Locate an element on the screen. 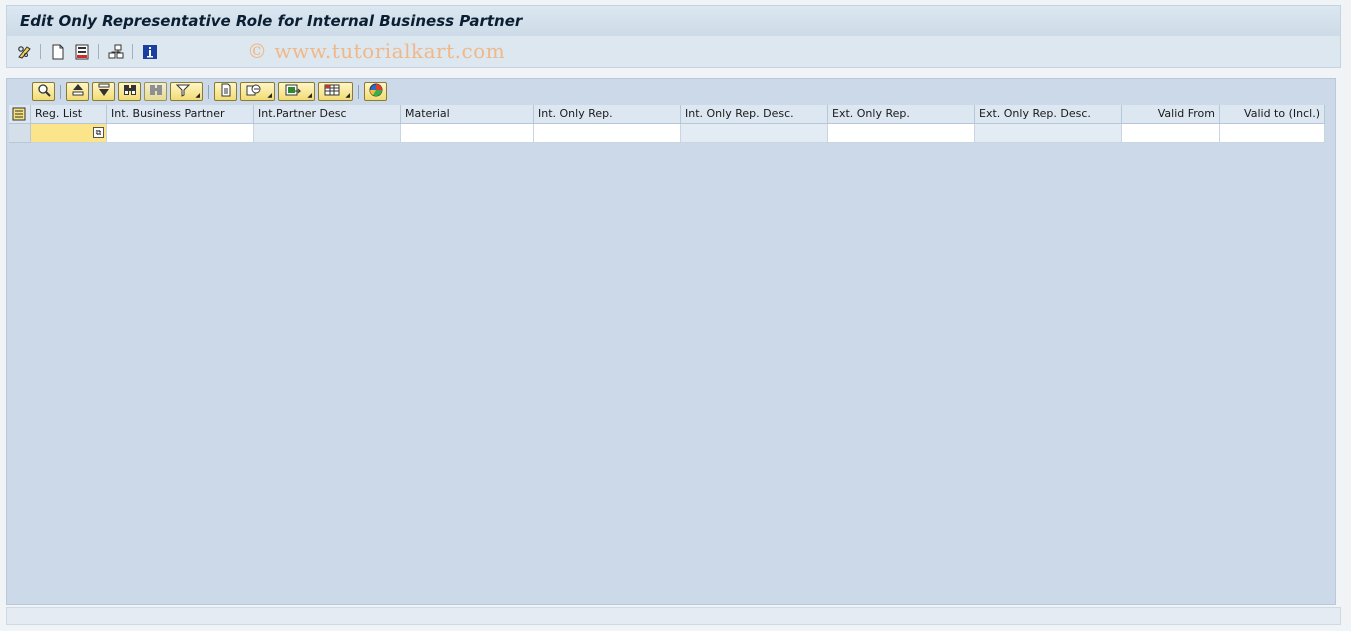  change-layout-icon is located at coordinates (332, 91).